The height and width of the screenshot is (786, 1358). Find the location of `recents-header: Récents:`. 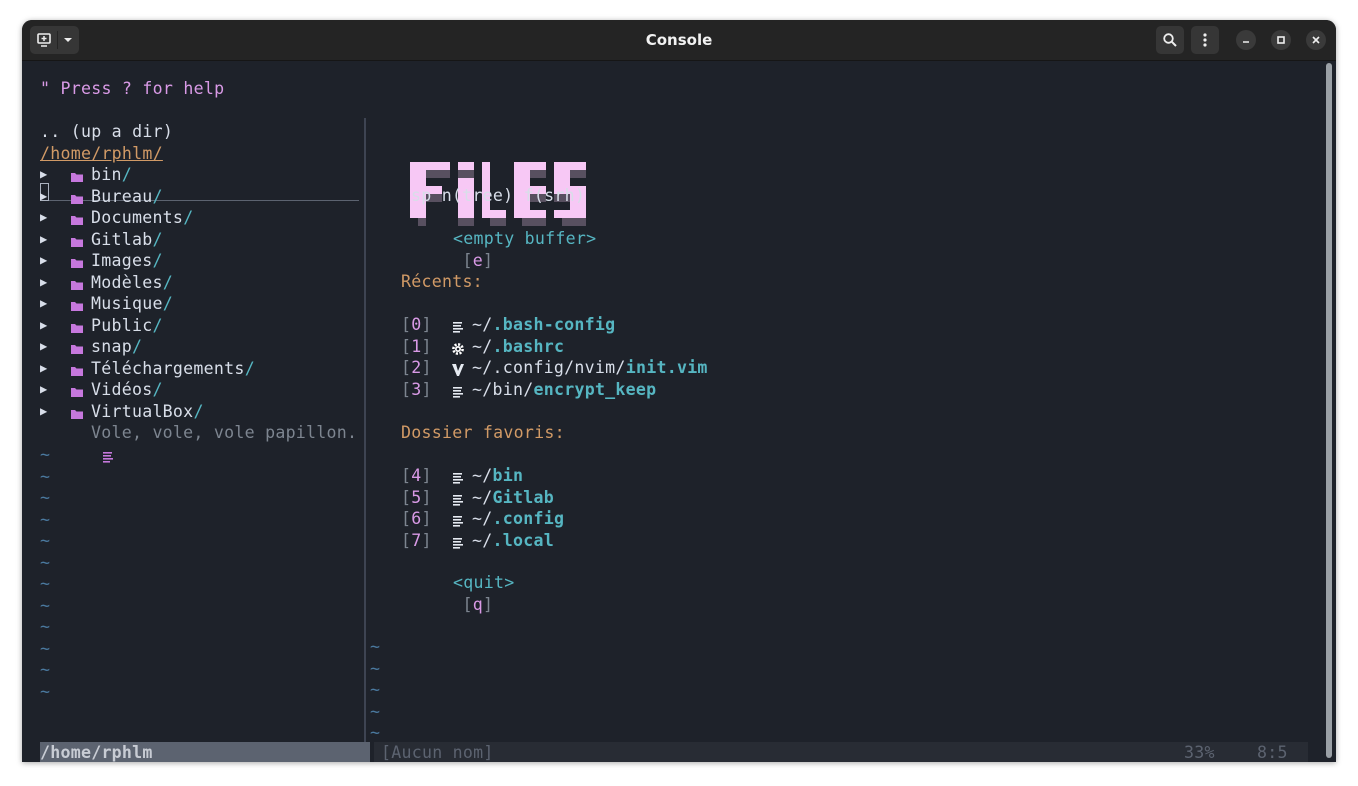

recents-header: Récents: is located at coordinates (442, 281).